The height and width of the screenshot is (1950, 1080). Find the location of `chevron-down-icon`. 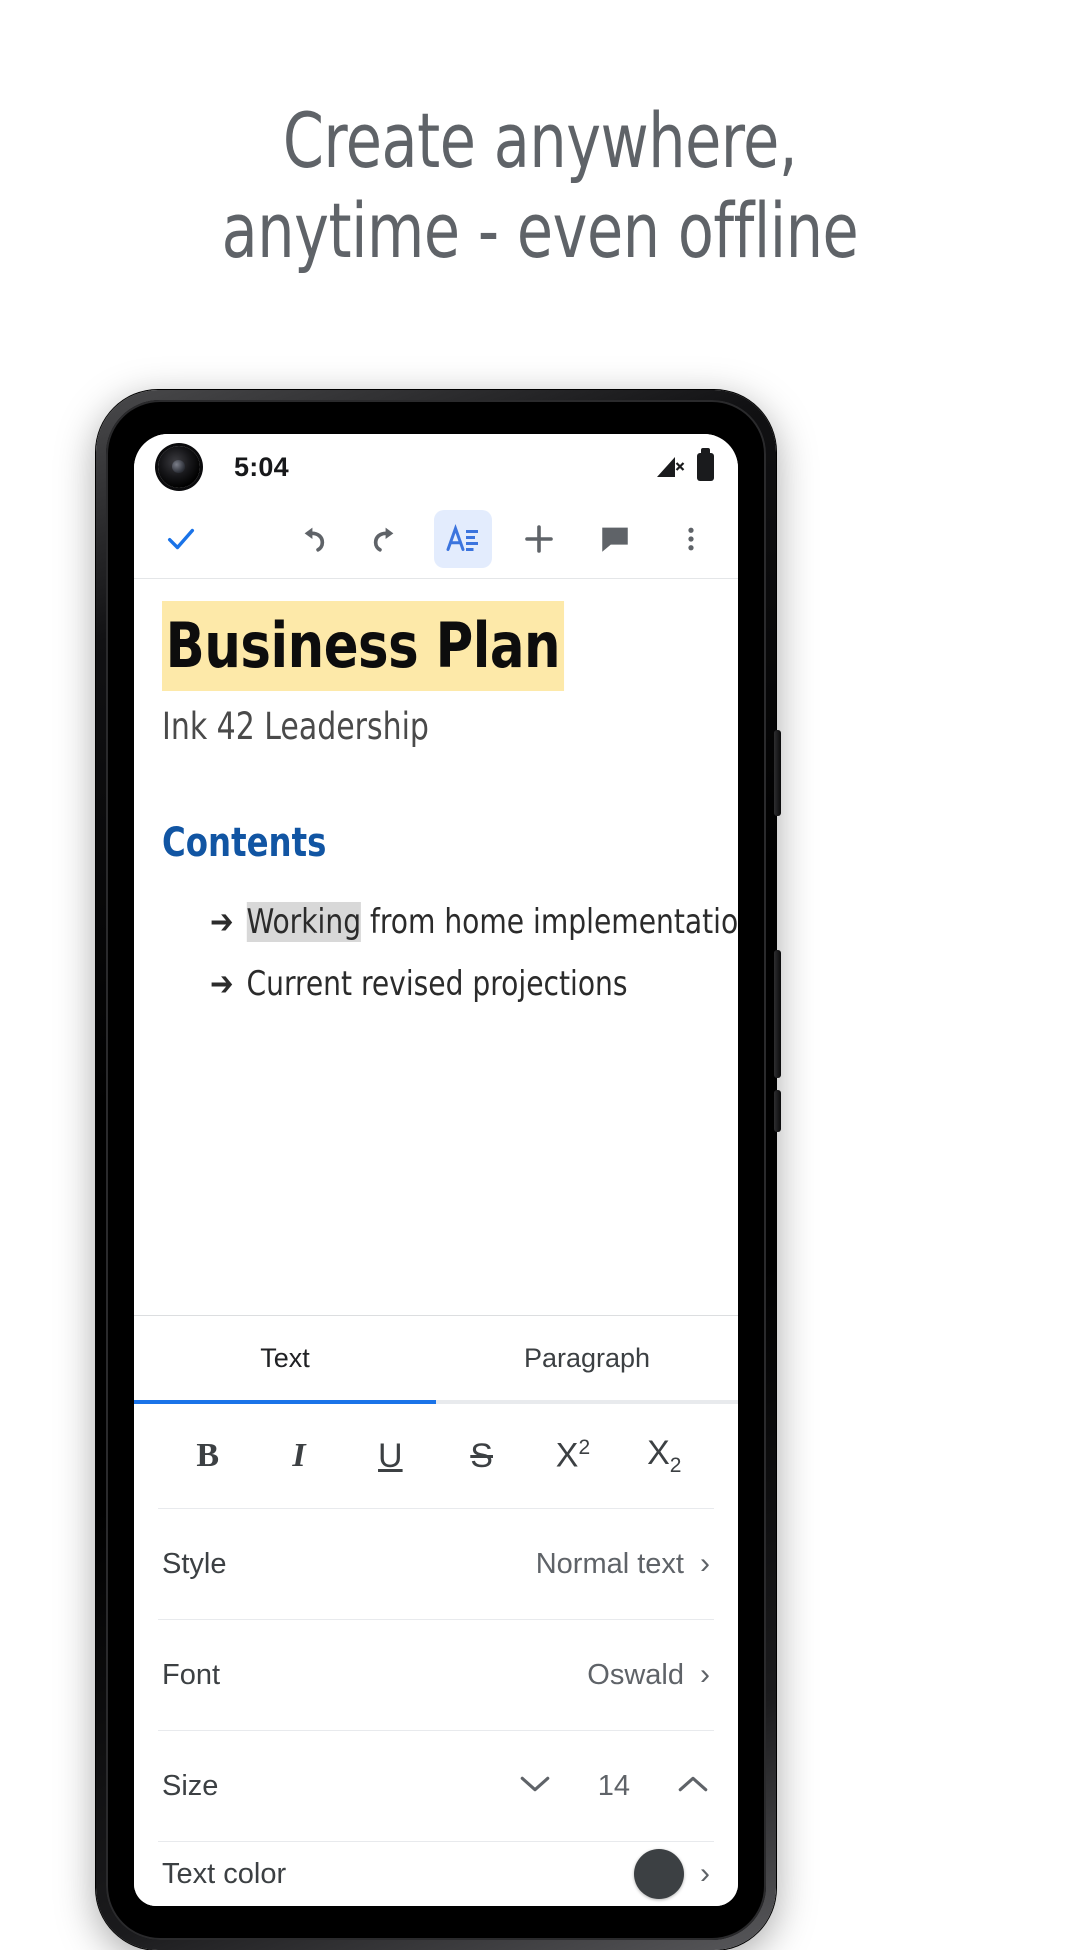

chevron-down-icon is located at coordinates (535, 1786).